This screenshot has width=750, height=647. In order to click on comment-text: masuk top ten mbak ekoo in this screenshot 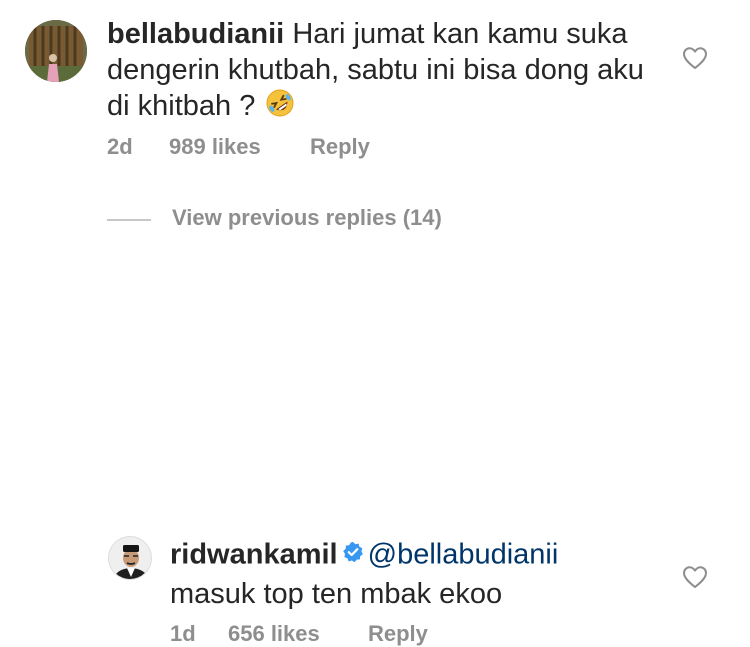, I will do `click(336, 594)`.